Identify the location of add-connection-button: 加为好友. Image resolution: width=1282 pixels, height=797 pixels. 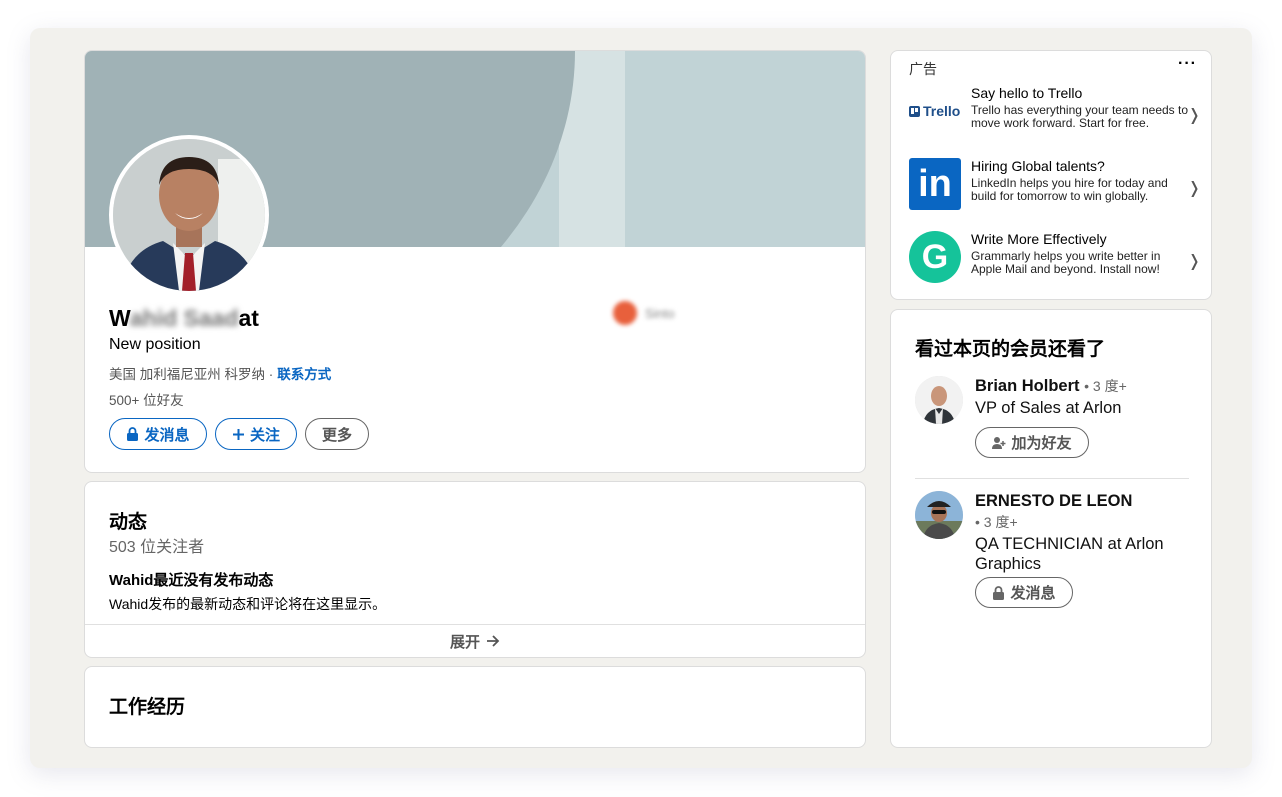
(1032, 442).